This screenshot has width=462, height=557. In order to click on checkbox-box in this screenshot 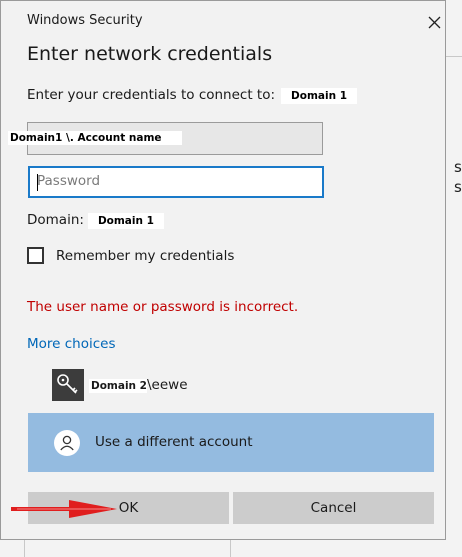, I will do `click(35, 255)`.